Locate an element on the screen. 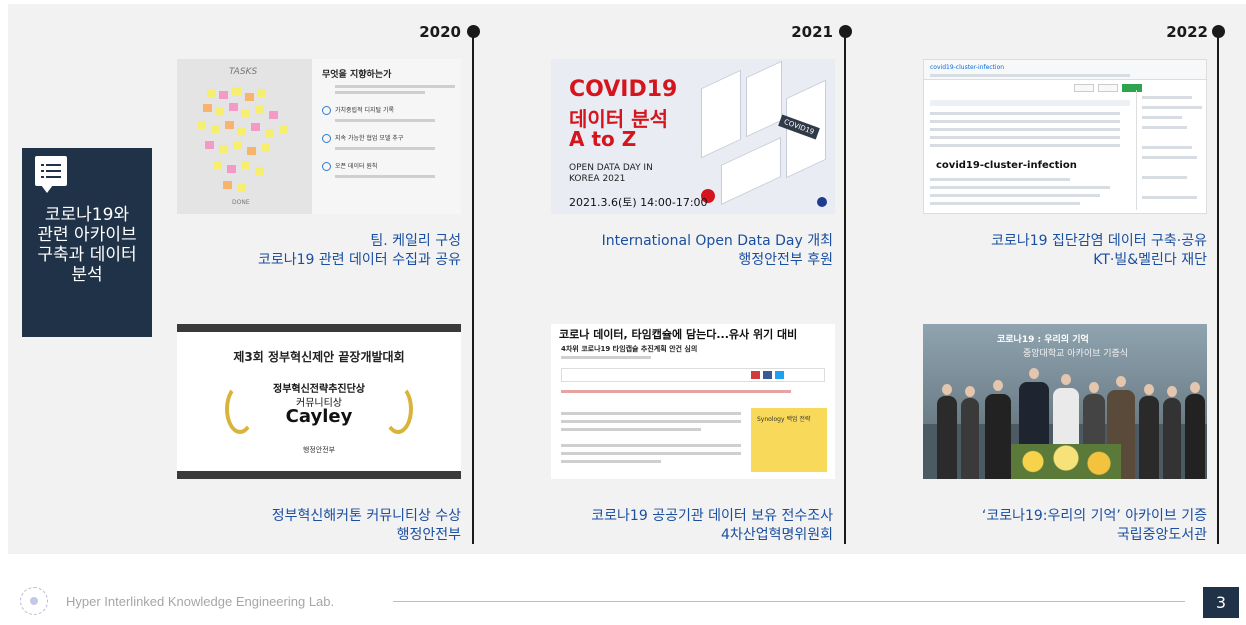 The width and height of the screenshot is (1246, 625). timeline-caption: 팀. 케일리 구성 코로나19 관련 데이터 수집과 공유 is located at coordinates (359, 250).